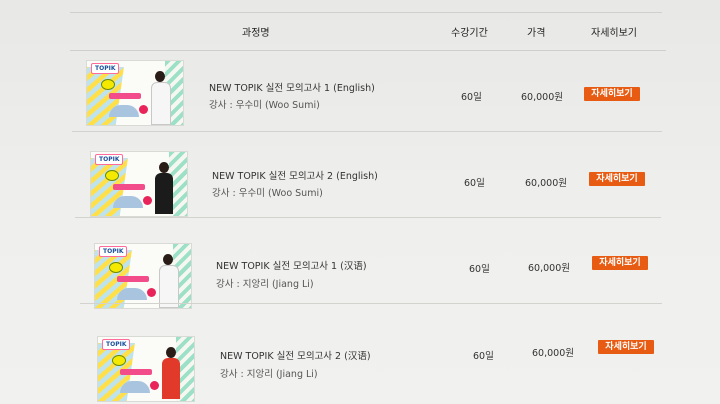 The image size is (720, 404). Describe the element at coordinates (295, 175) in the screenshot. I see `course-title: NEW TOPIK 실전 모의고사 2 (English)` at that location.